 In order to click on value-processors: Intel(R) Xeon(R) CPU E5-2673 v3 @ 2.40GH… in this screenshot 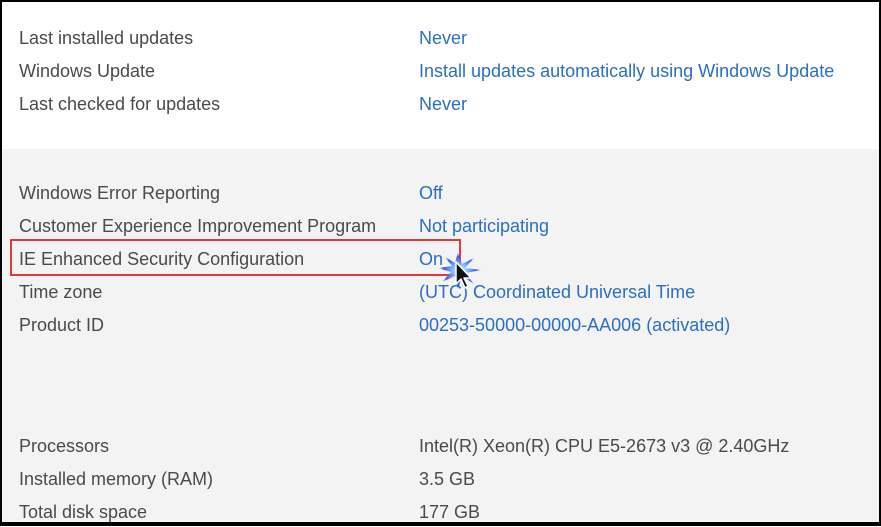, I will do `click(604, 446)`.